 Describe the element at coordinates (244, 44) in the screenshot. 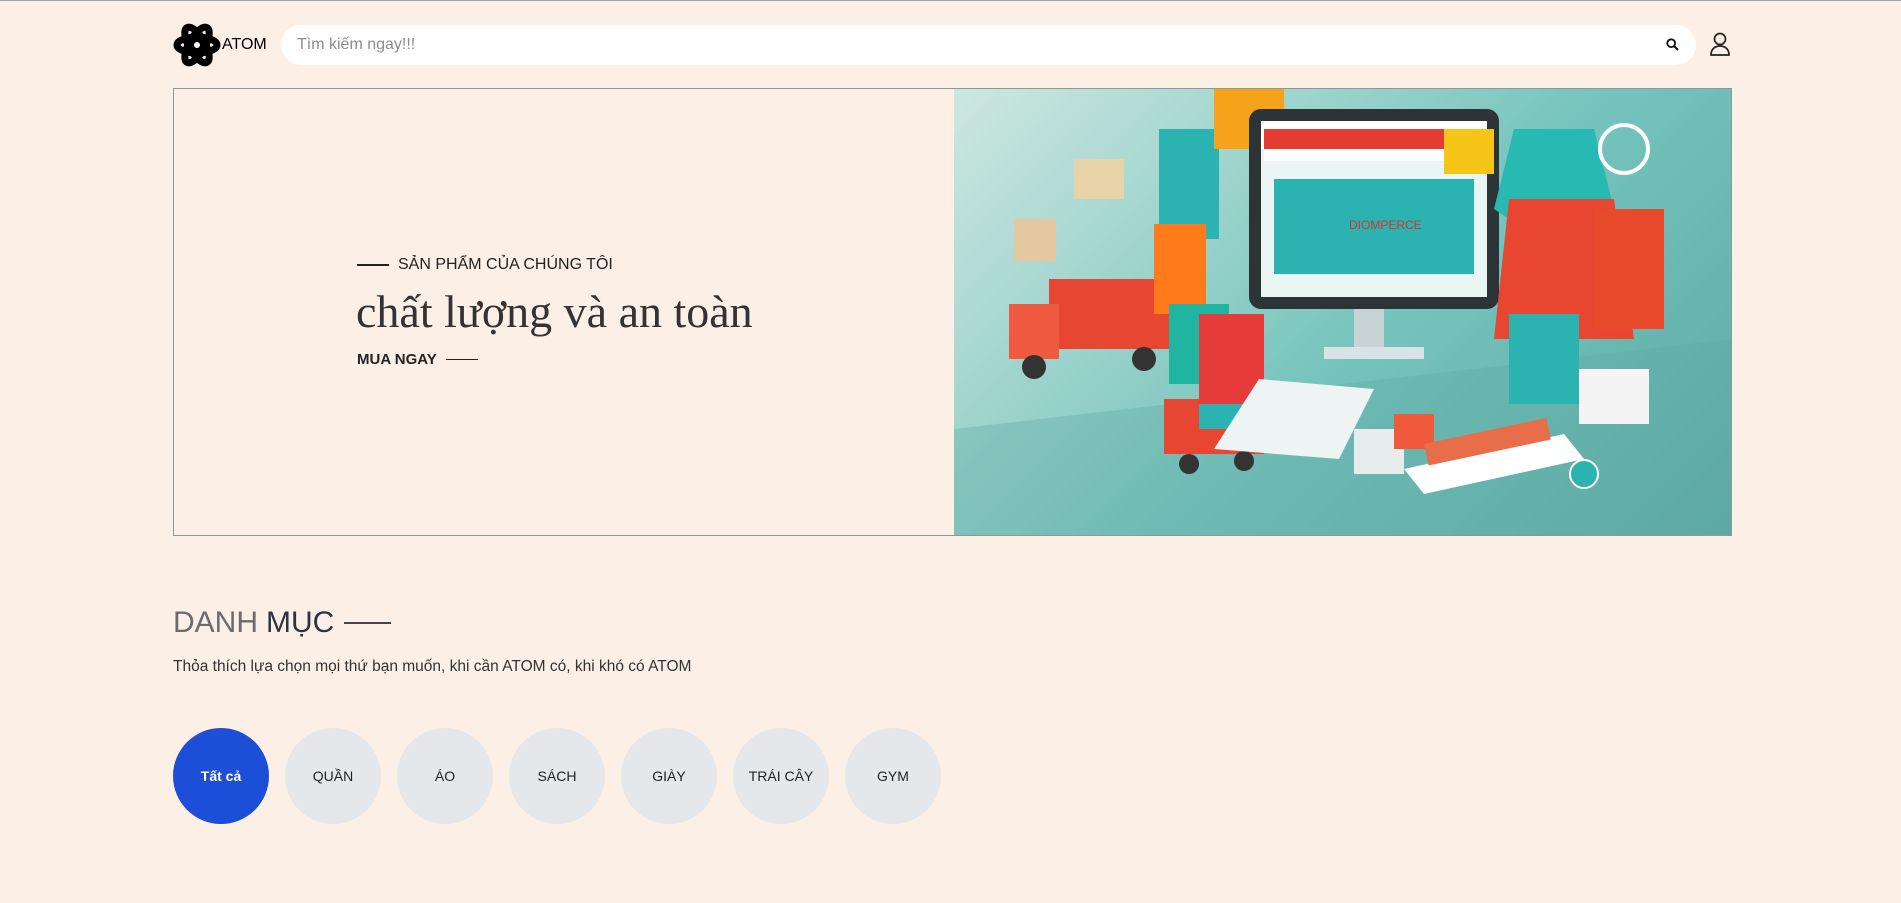

I see `logo-text: ATOM` at that location.